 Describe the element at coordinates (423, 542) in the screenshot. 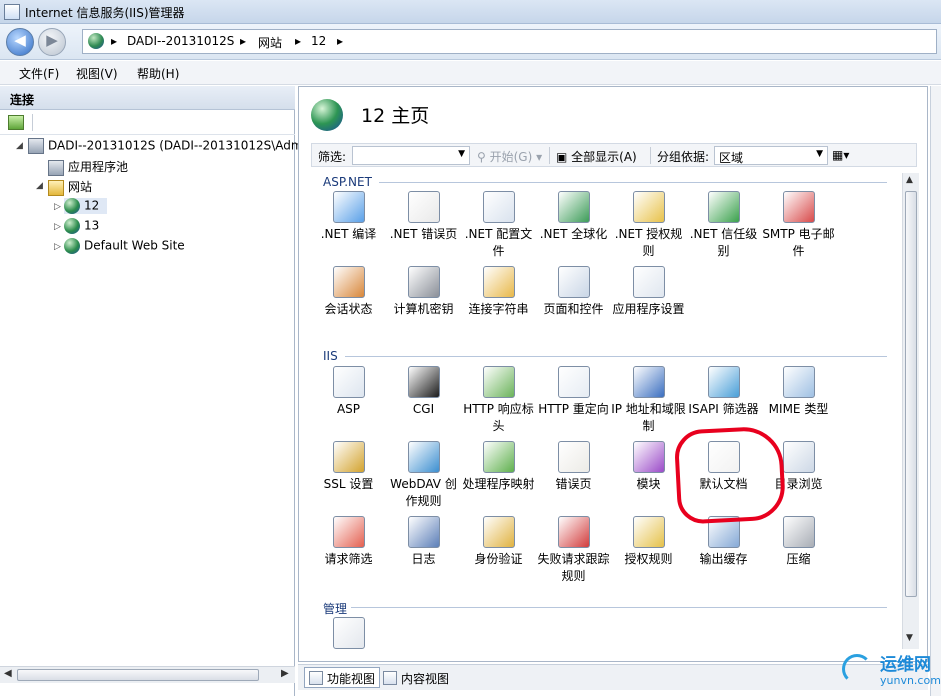

I see `feature-item: 日志` at that location.